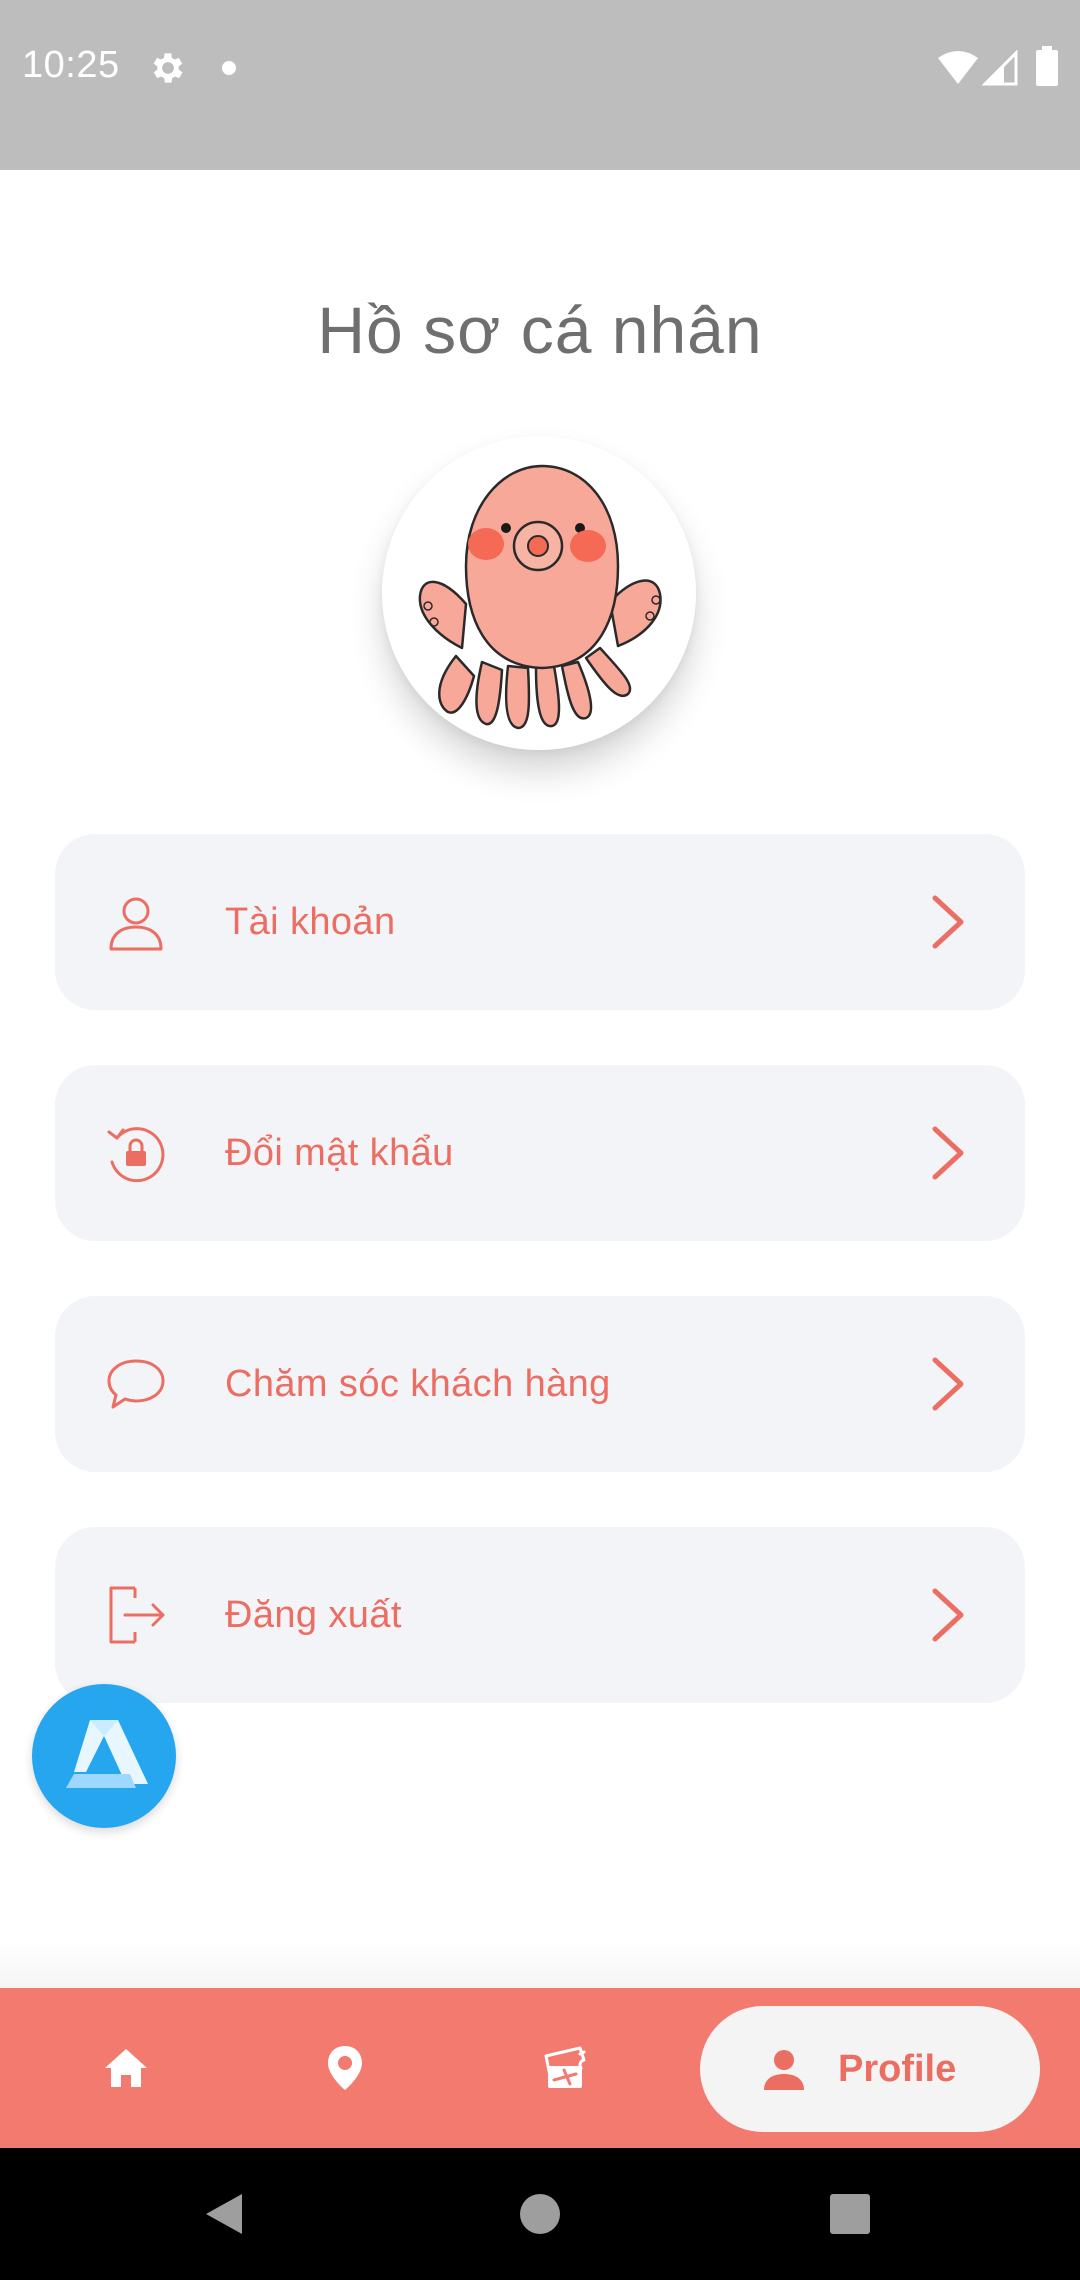 The image size is (1080, 2280). Describe the element at coordinates (958, 67) in the screenshot. I see `wifi-icon` at that location.